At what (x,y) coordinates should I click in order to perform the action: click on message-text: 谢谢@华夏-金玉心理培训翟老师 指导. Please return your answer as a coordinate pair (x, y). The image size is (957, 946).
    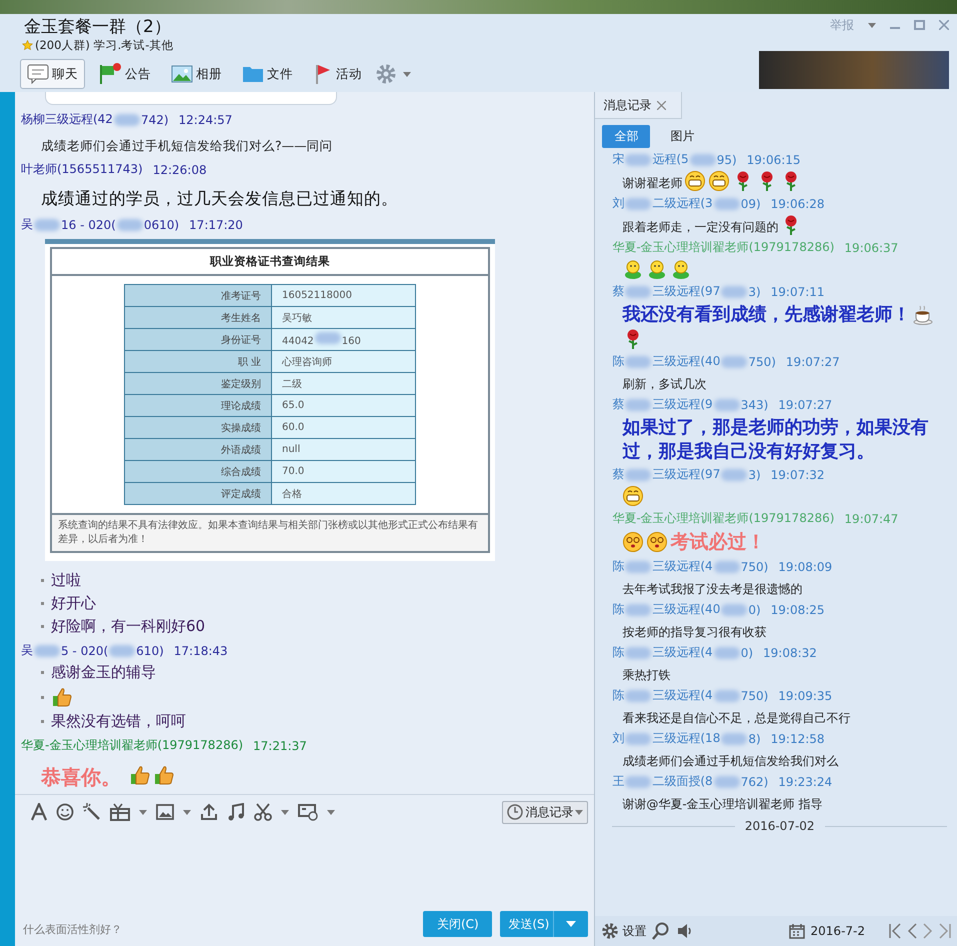
    Looking at the image, I should click on (722, 804).